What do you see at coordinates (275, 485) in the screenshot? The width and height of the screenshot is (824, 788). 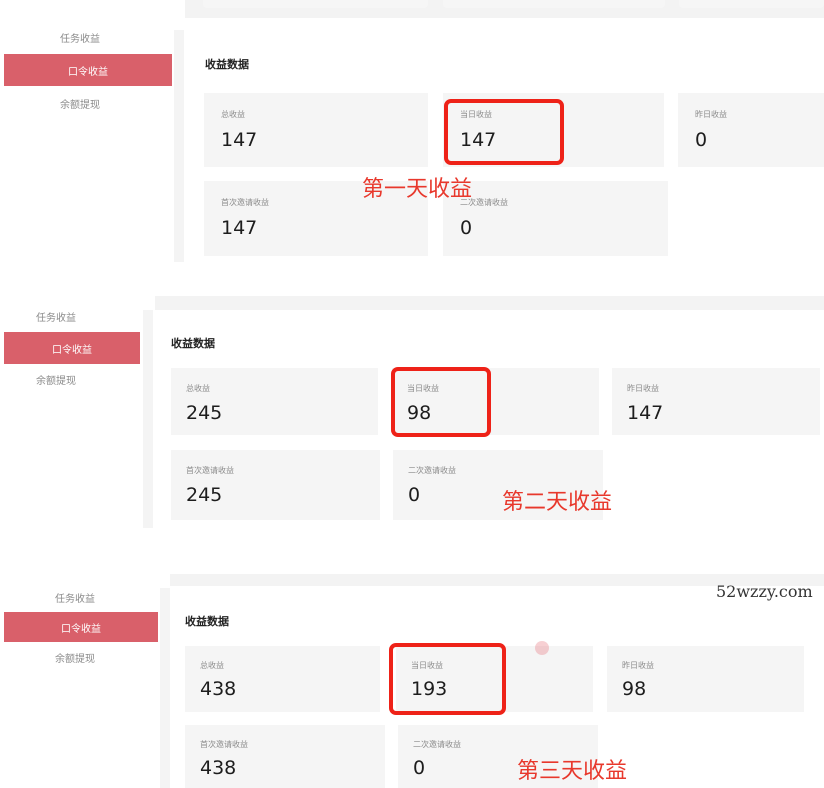 I see `stat-card-first-invite: 首次邀请收益 245` at bounding box center [275, 485].